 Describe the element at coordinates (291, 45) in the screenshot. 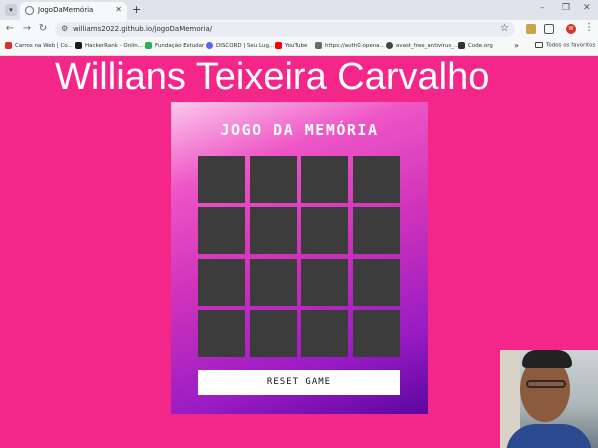

I see `bookmark-item: YouTube` at that location.